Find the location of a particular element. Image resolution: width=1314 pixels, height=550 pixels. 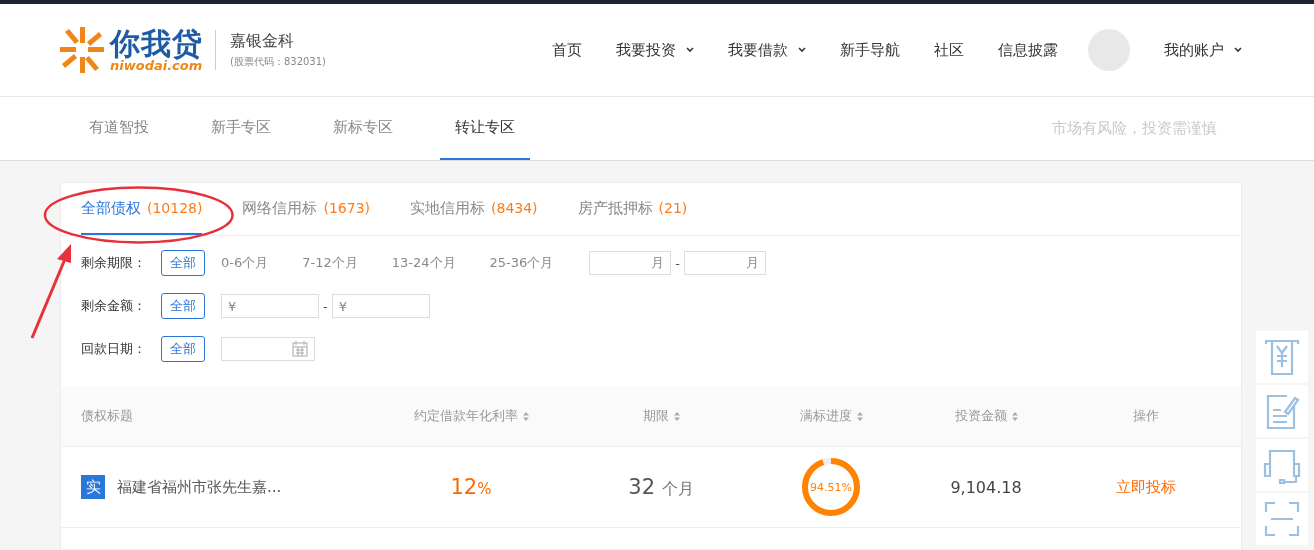

term-option: 0-6个月 is located at coordinates (245, 263).